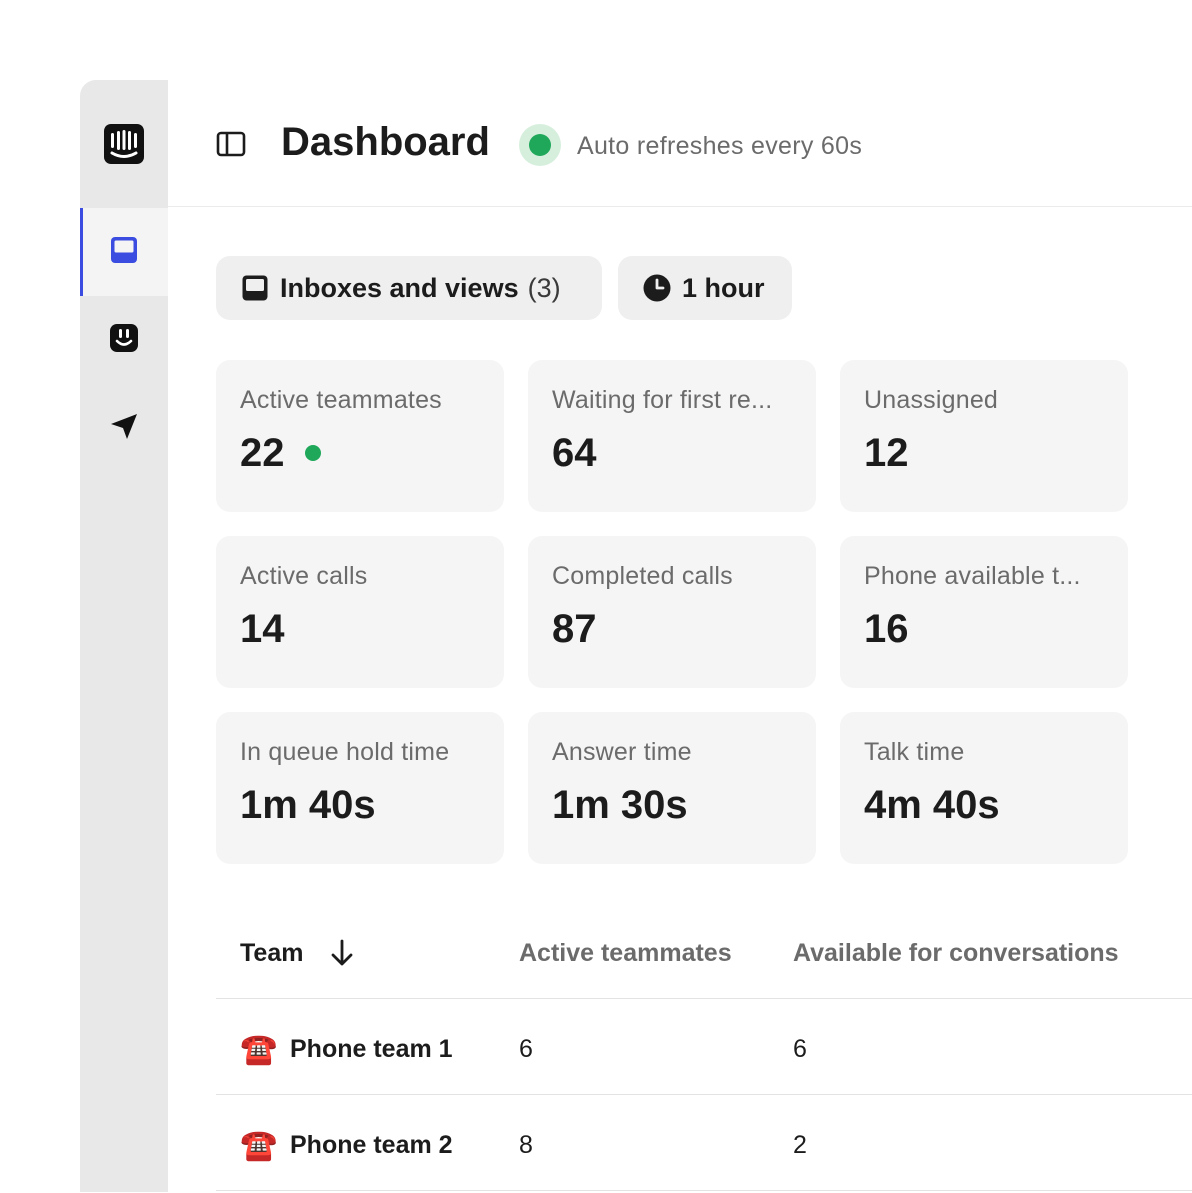  What do you see at coordinates (704, 1049) in the screenshot?
I see `table-row: ☎️ Phone team 1 6 6` at bounding box center [704, 1049].